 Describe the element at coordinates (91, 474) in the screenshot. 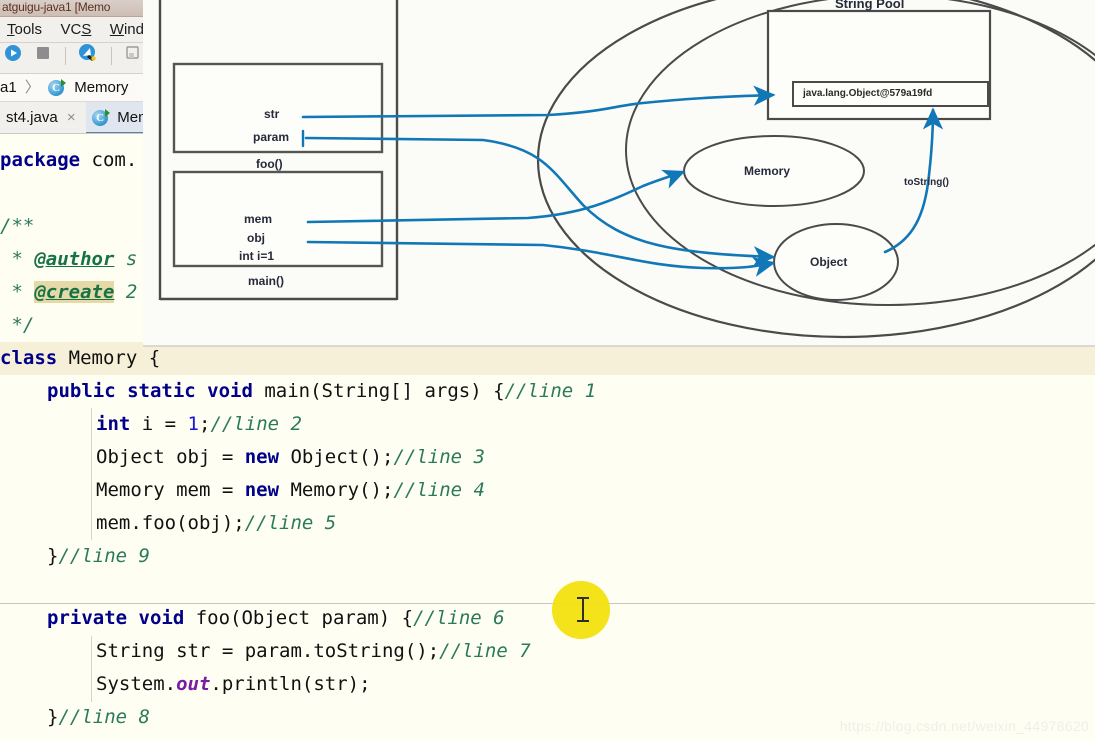

I see `indent-guide-main` at that location.